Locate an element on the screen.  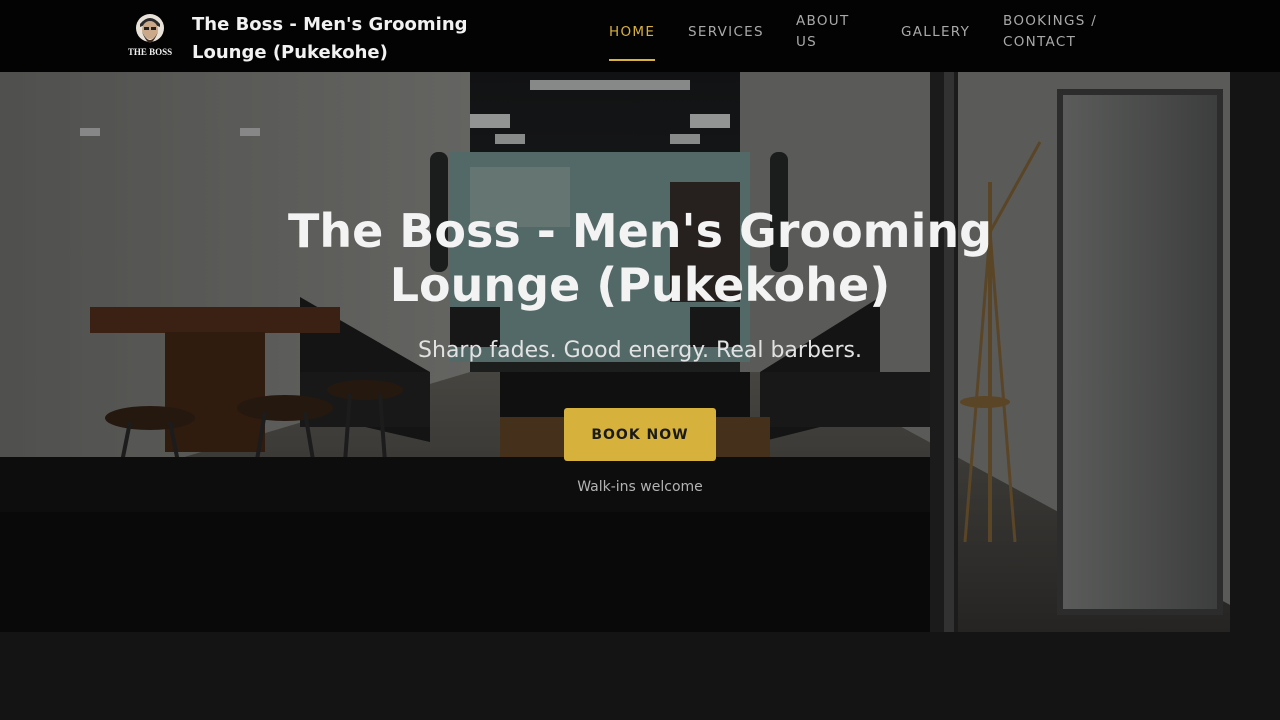
nav-services: SERVICES is located at coordinates (726, 32).